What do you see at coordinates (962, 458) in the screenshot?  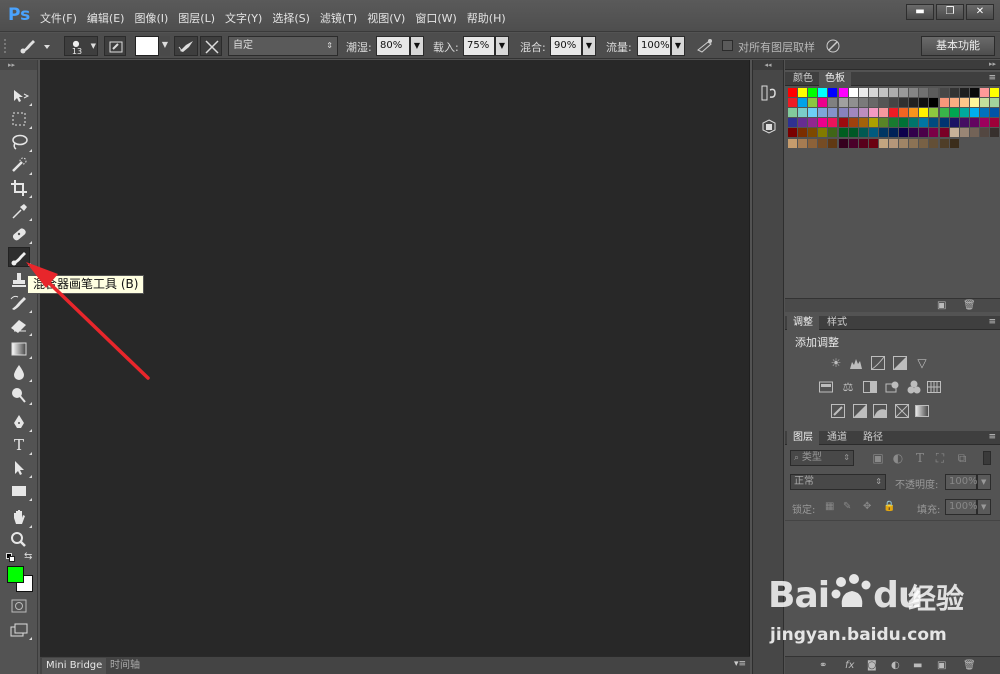 I see `filter-smart-object-icon: ⧉` at bounding box center [962, 458].